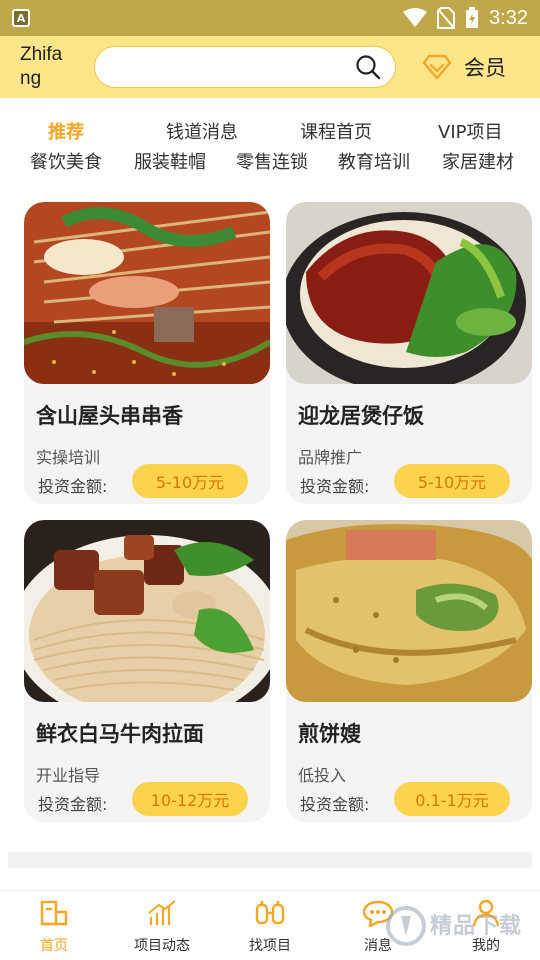  Describe the element at coordinates (437, 67) in the screenshot. I see `diamond-icon` at that location.